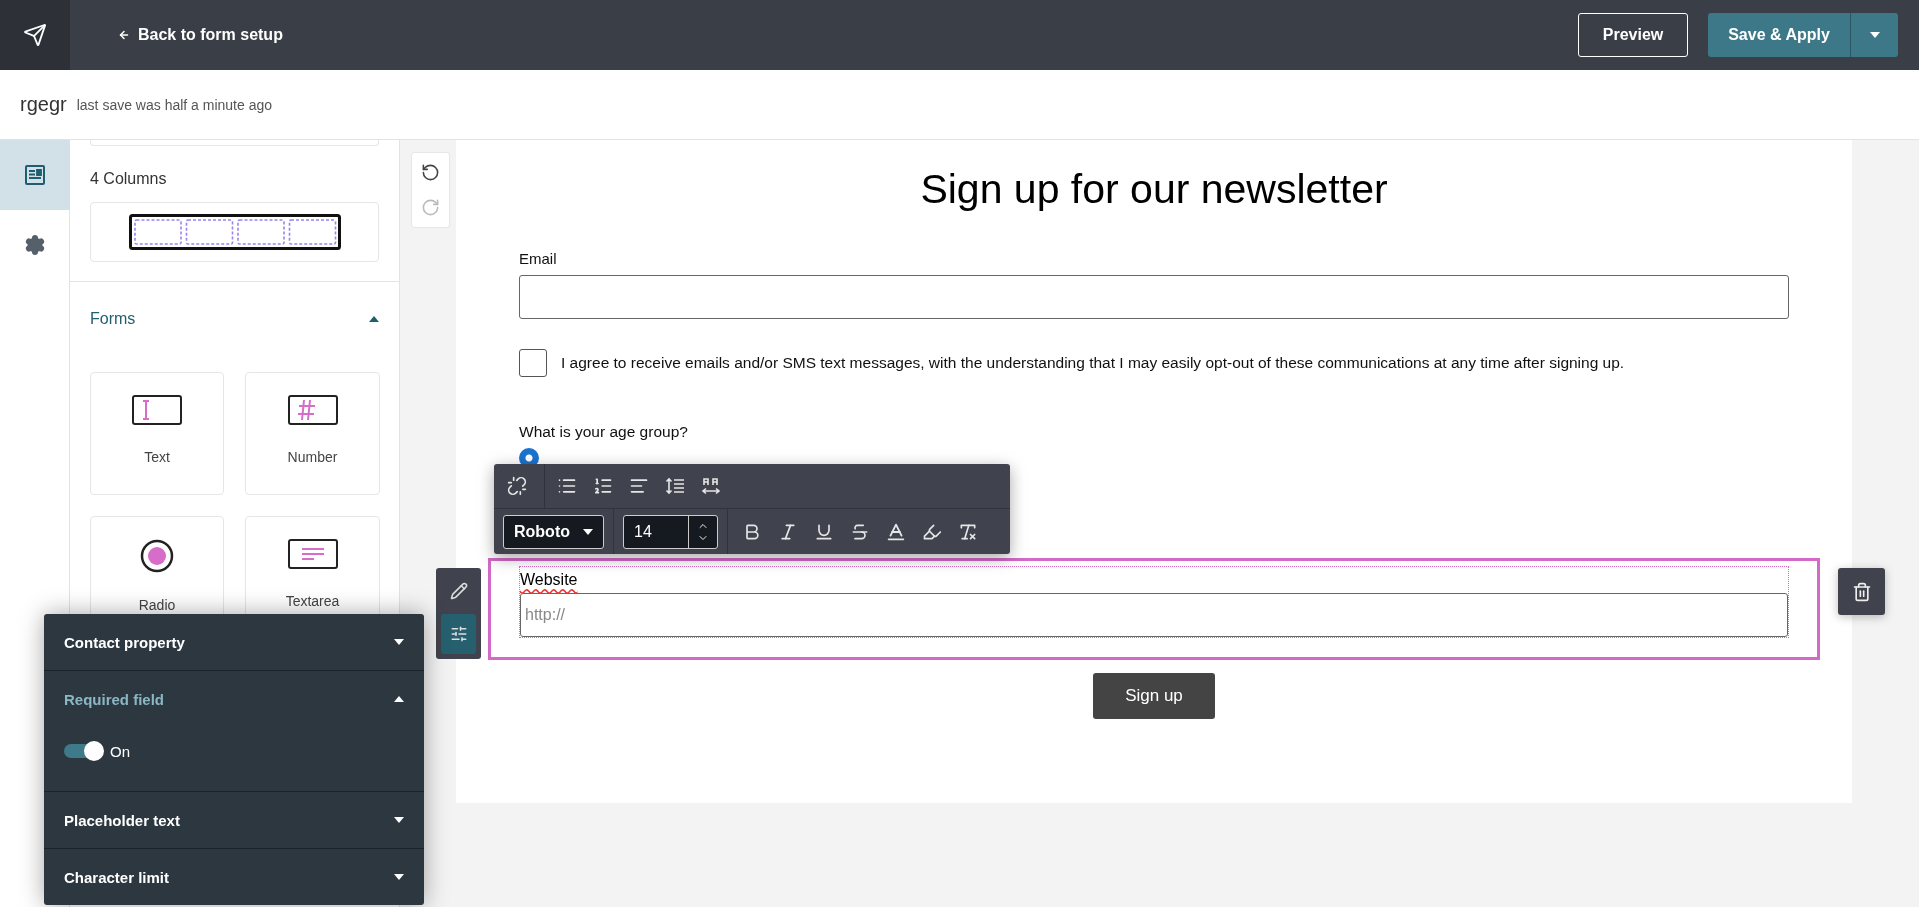 The image size is (1919, 907). I want to click on four-columns-icon, so click(234, 232).